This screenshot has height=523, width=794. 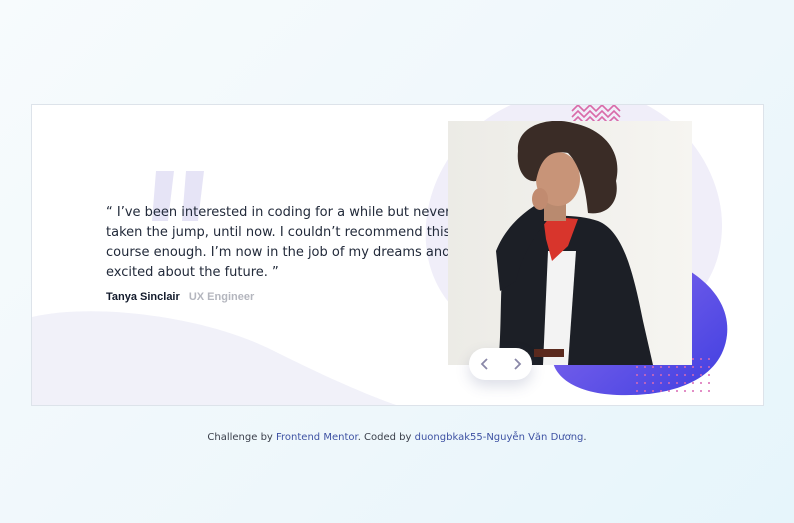 I want to click on frontend-mentor-link: Frontend Mentor, so click(x=317, y=437).